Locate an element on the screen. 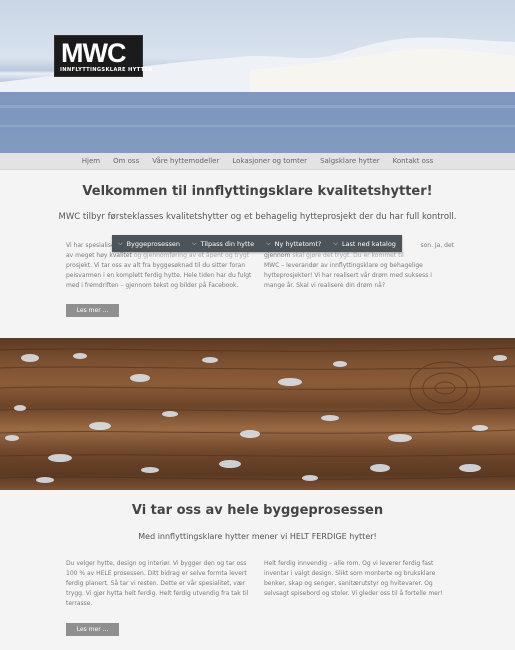  nav-item-locations: Lokasjoner og tomter is located at coordinates (269, 161).